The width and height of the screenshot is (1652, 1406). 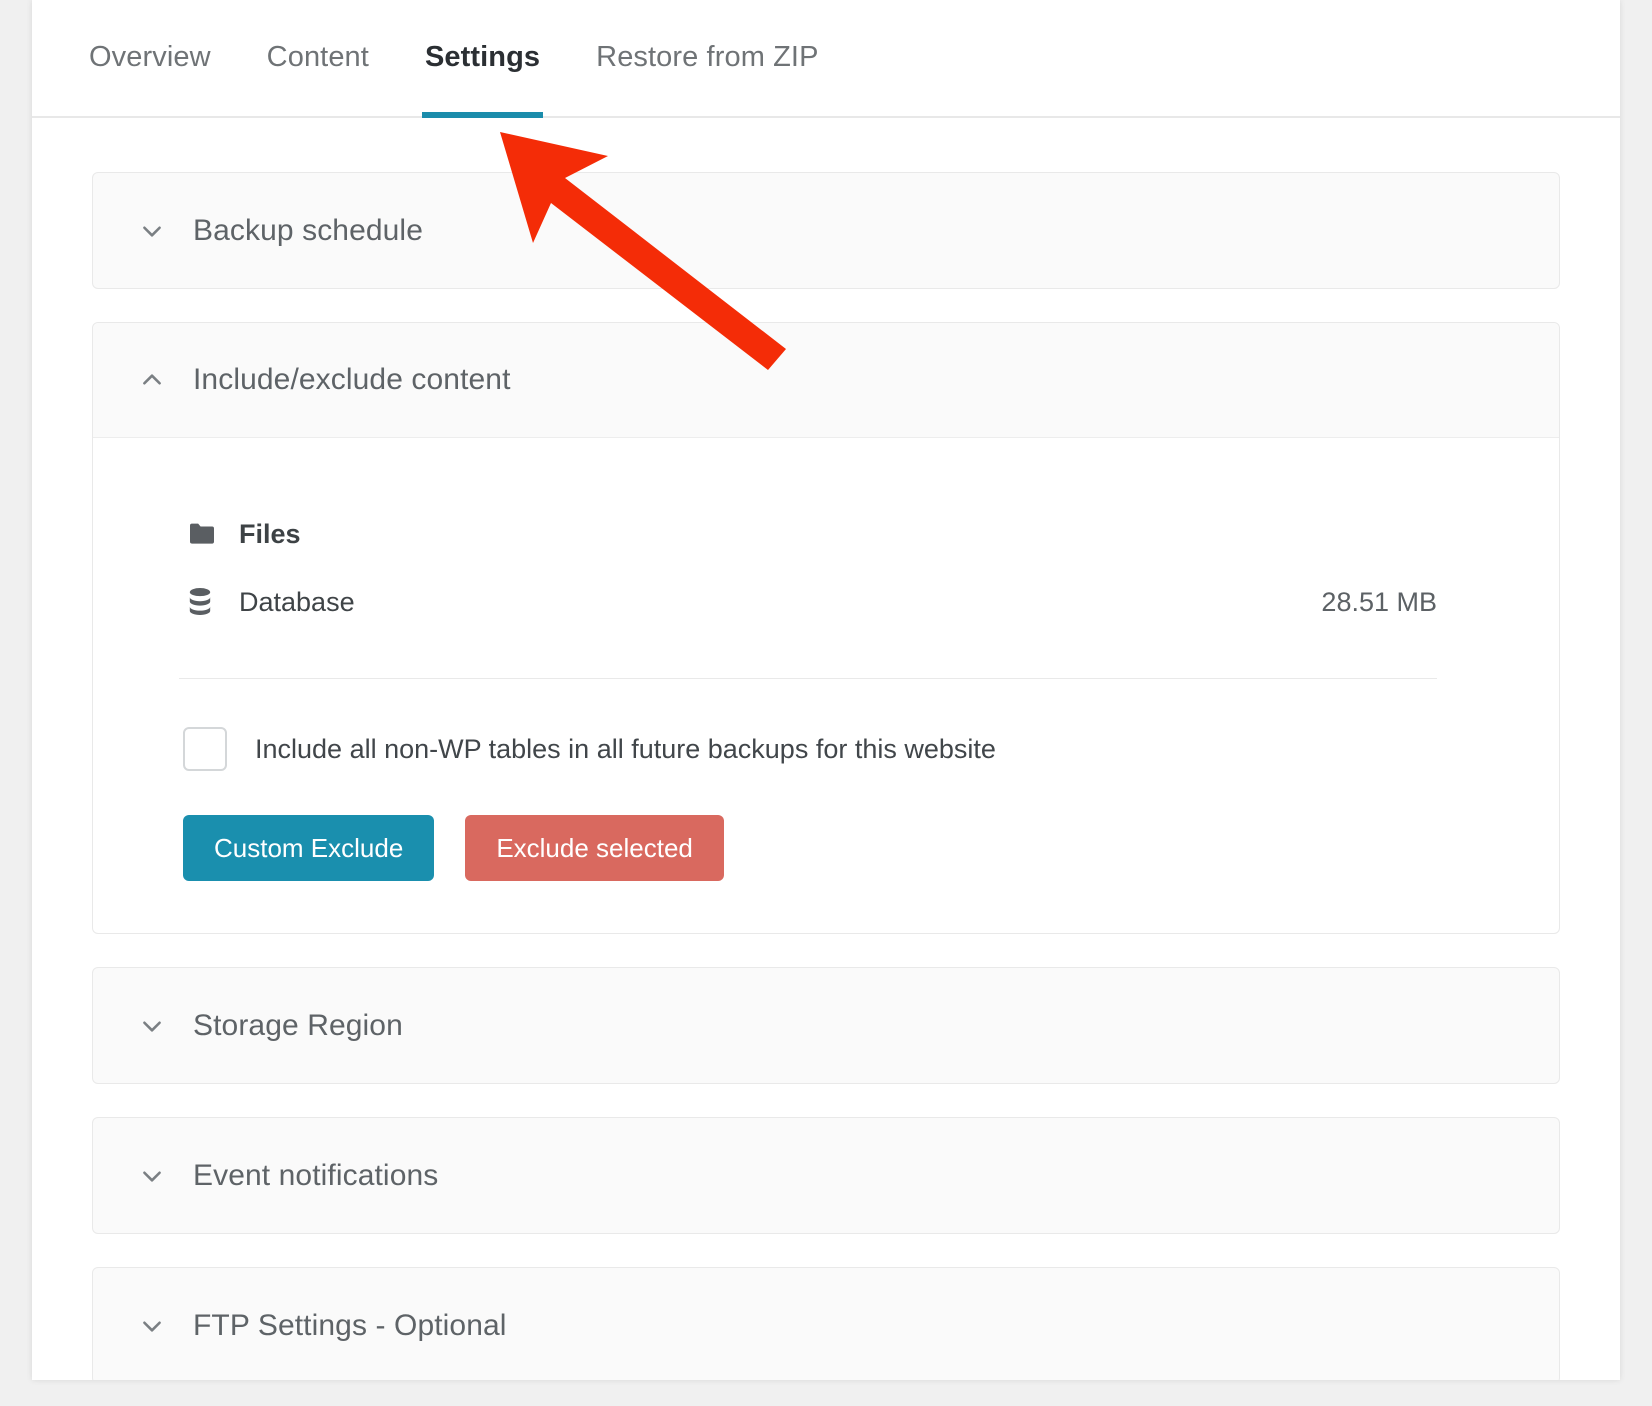 I want to click on include-non-wp-tables-checkbox, so click(x=205, y=749).